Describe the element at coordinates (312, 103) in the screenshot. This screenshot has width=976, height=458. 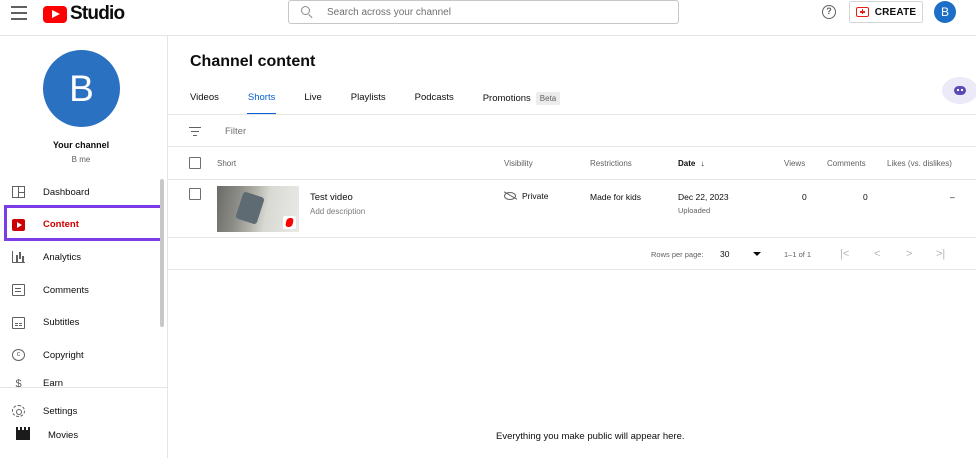
I see `tab-live: Live` at that location.